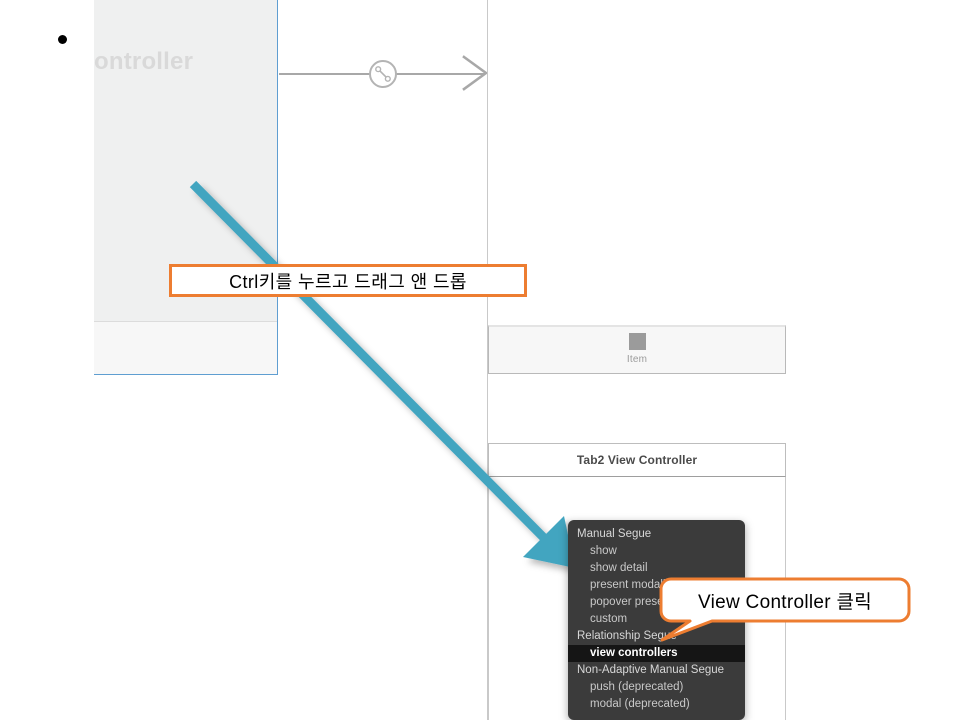 The image size is (960, 720). I want to click on storyboard-scene-tab2: Tab2 View Controller, so click(637, 460).